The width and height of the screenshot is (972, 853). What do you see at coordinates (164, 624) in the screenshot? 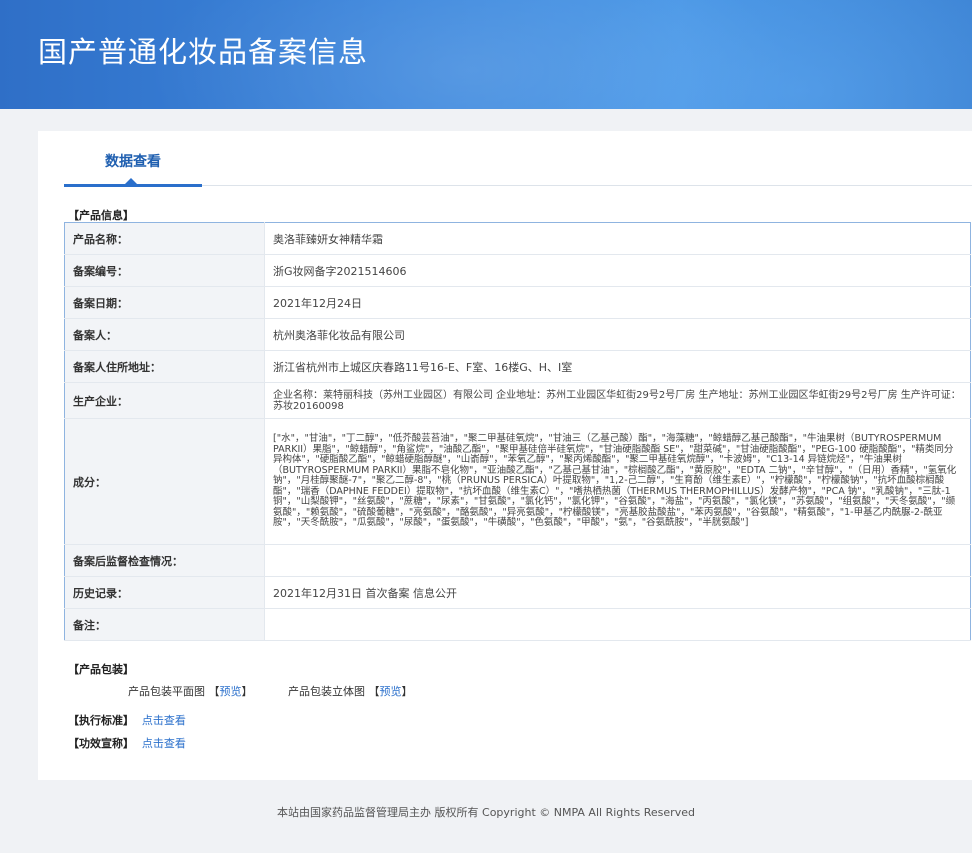
I see `row-label: 备注：` at bounding box center [164, 624].